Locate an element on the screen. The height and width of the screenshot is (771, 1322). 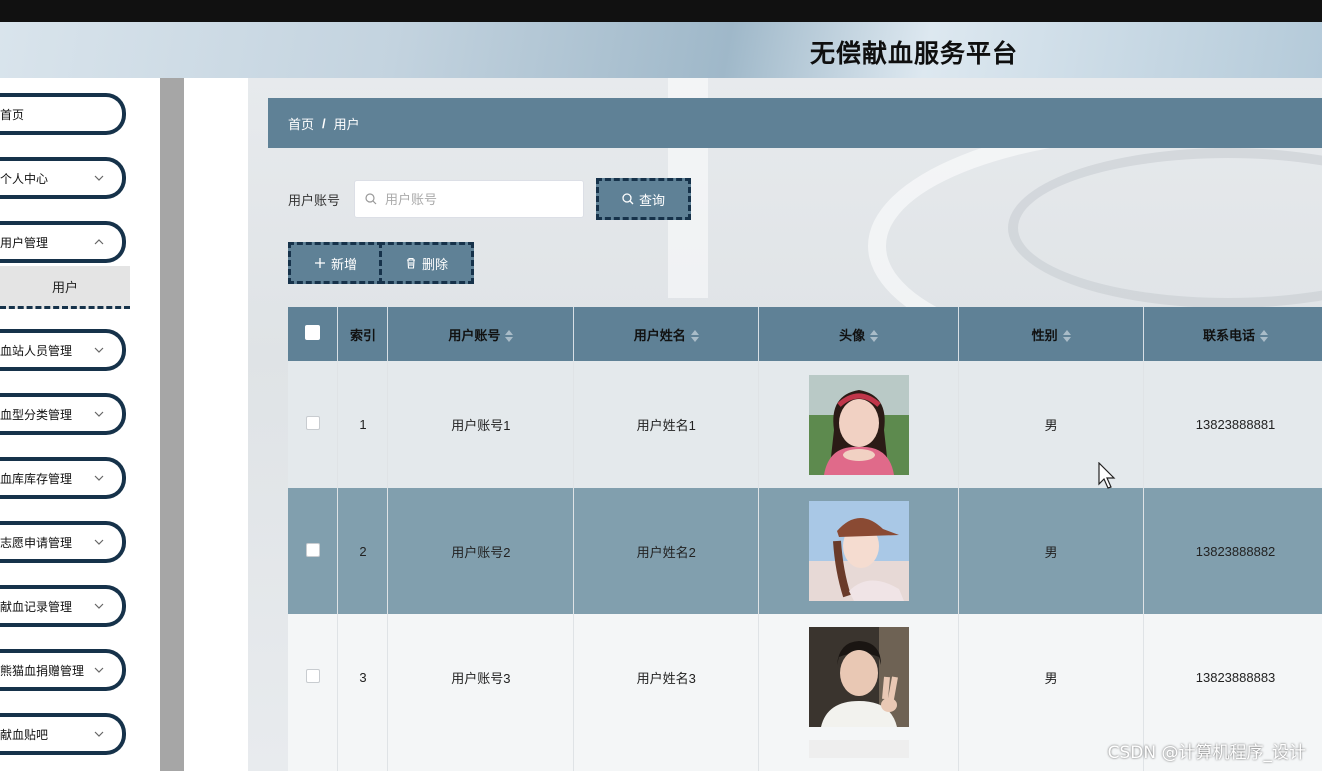
spacer is located at coordinates (216, 424).